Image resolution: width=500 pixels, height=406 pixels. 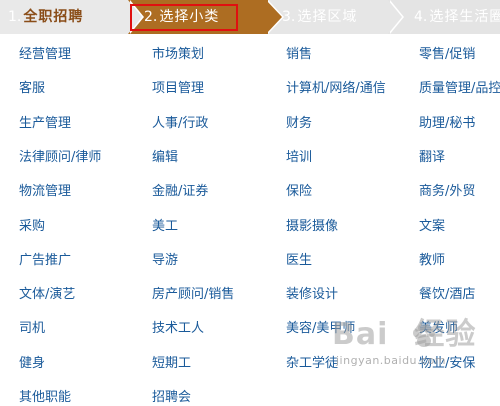 I want to click on category-link: 助理/秘书, so click(x=447, y=124).